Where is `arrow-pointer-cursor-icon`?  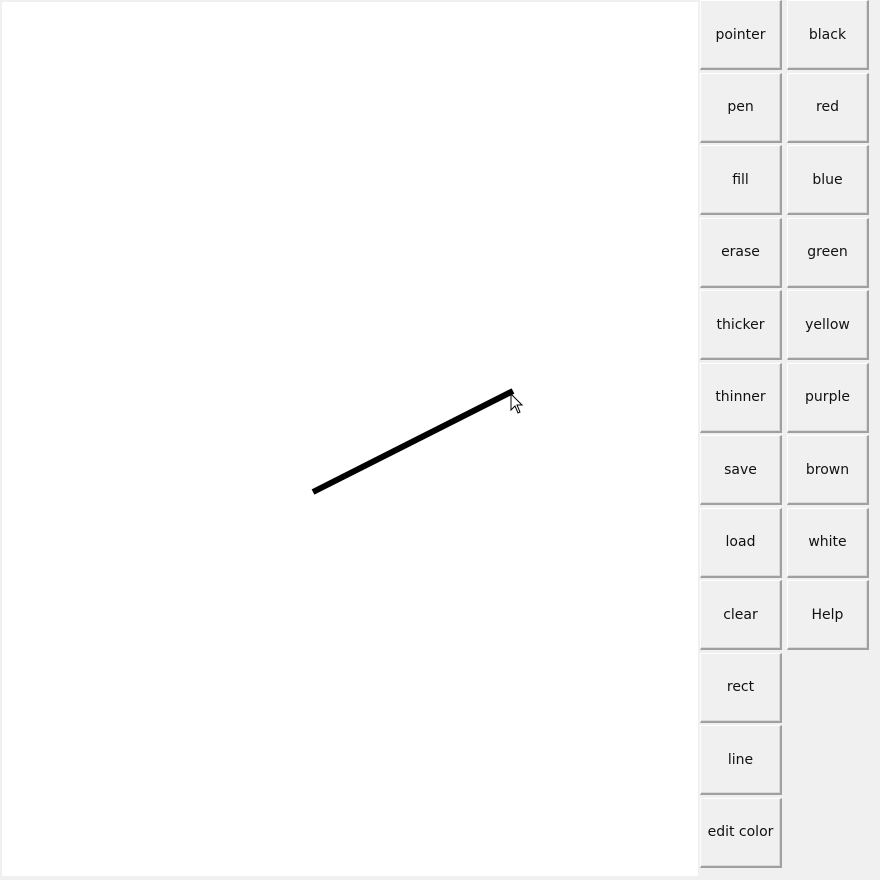 arrow-pointer-cursor-icon is located at coordinates (517, 405).